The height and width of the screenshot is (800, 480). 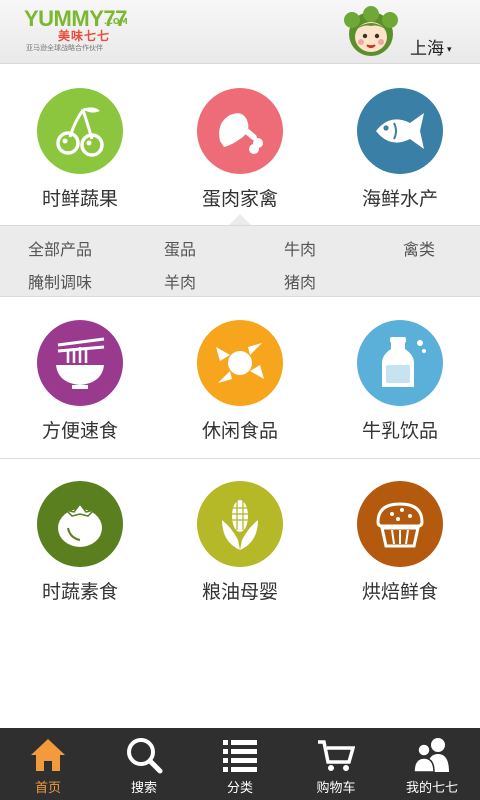 What do you see at coordinates (180, 281) in the screenshot?
I see `submenu-item: 羊肉` at bounding box center [180, 281].